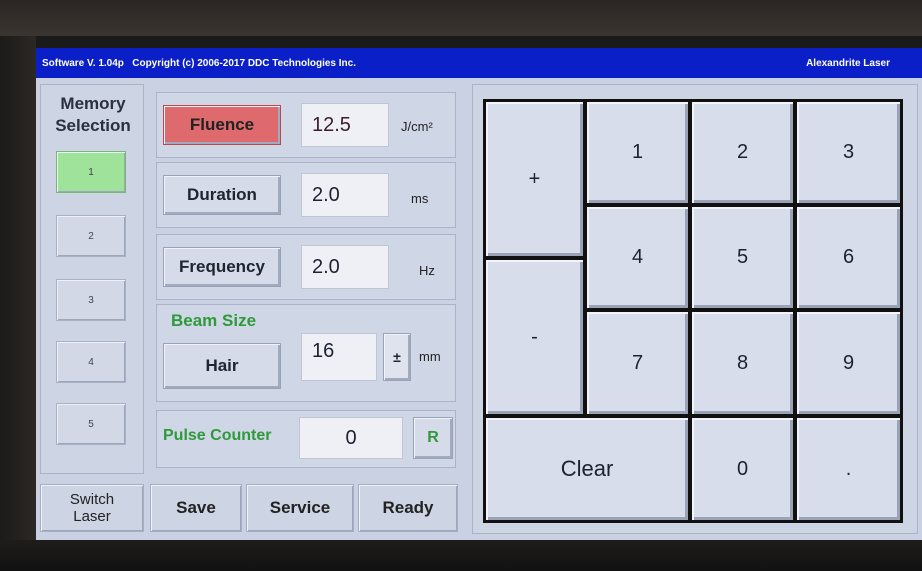 The height and width of the screenshot is (571, 922). Describe the element at coordinates (461, 555) in the screenshot. I see `monitor-bezel-bottom` at that location.